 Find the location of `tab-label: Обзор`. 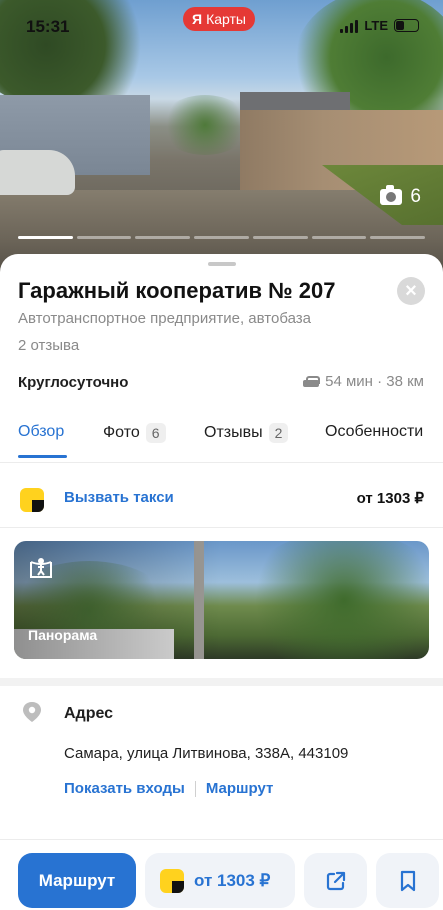

tab-label: Обзор is located at coordinates (41, 431).